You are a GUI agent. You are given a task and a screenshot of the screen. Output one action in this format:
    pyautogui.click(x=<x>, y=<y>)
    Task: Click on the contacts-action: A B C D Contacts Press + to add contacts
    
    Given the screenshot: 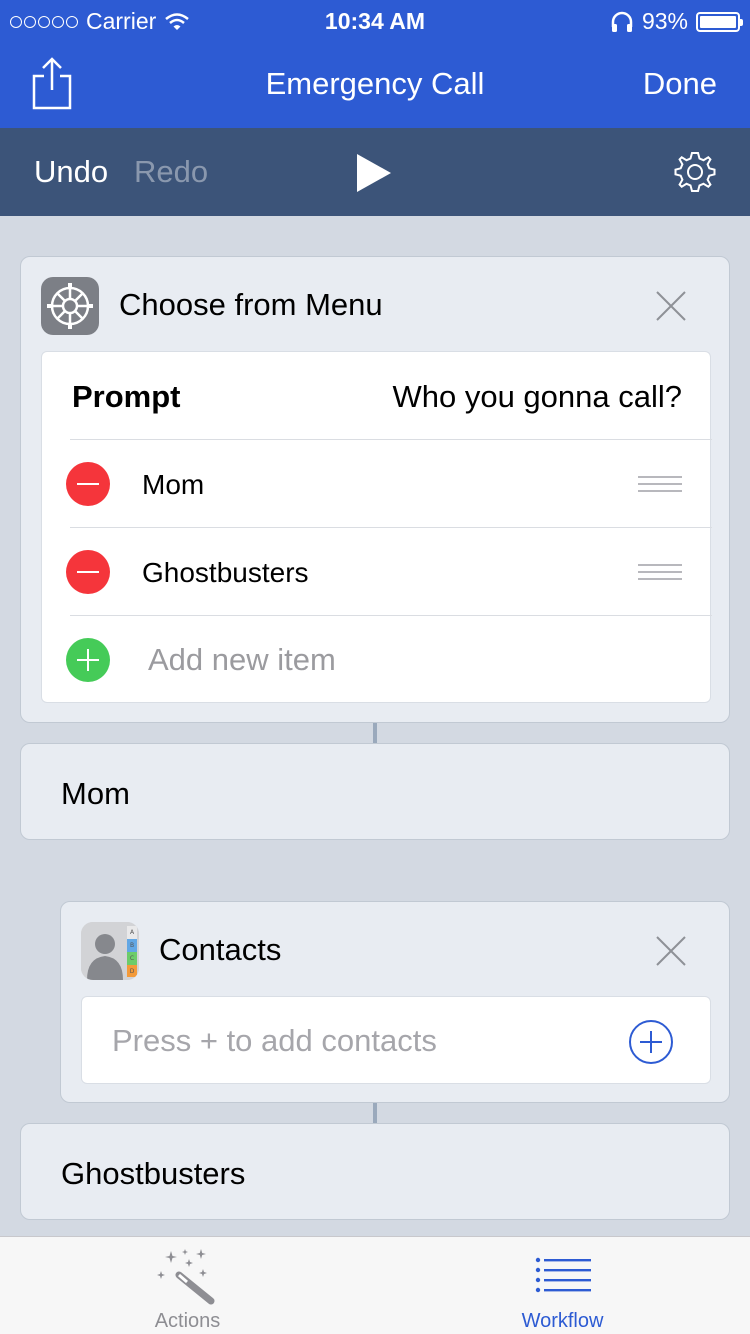 What is the action you would take?
    pyautogui.click(x=395, y=1002)
    